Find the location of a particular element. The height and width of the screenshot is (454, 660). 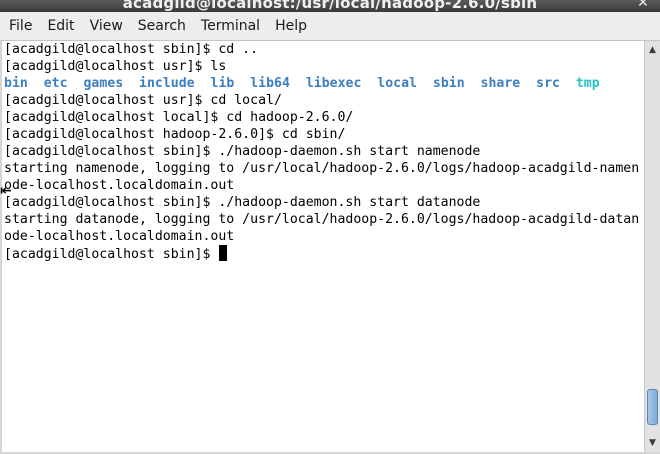

ls-dir: lib is located at coordinates (222, 83).